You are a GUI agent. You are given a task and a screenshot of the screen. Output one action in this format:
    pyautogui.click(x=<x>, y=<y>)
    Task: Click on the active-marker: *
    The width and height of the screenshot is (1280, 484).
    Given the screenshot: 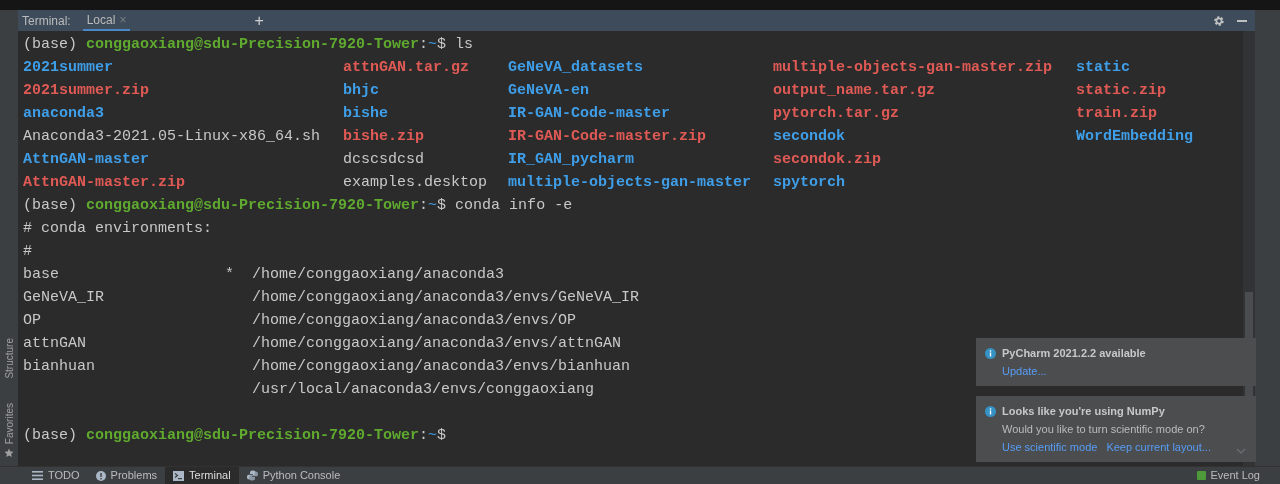 What is the action you would take?
    pyautogui.click(x=229, y=274)
    